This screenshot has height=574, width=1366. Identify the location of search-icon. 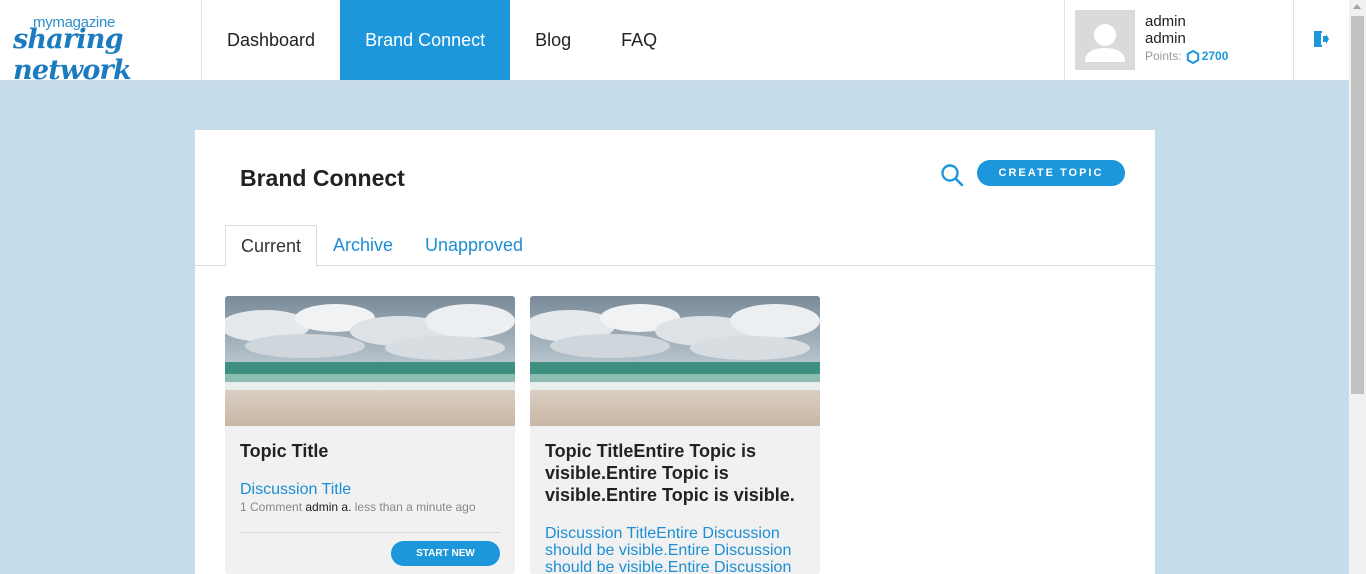
(952, 175).